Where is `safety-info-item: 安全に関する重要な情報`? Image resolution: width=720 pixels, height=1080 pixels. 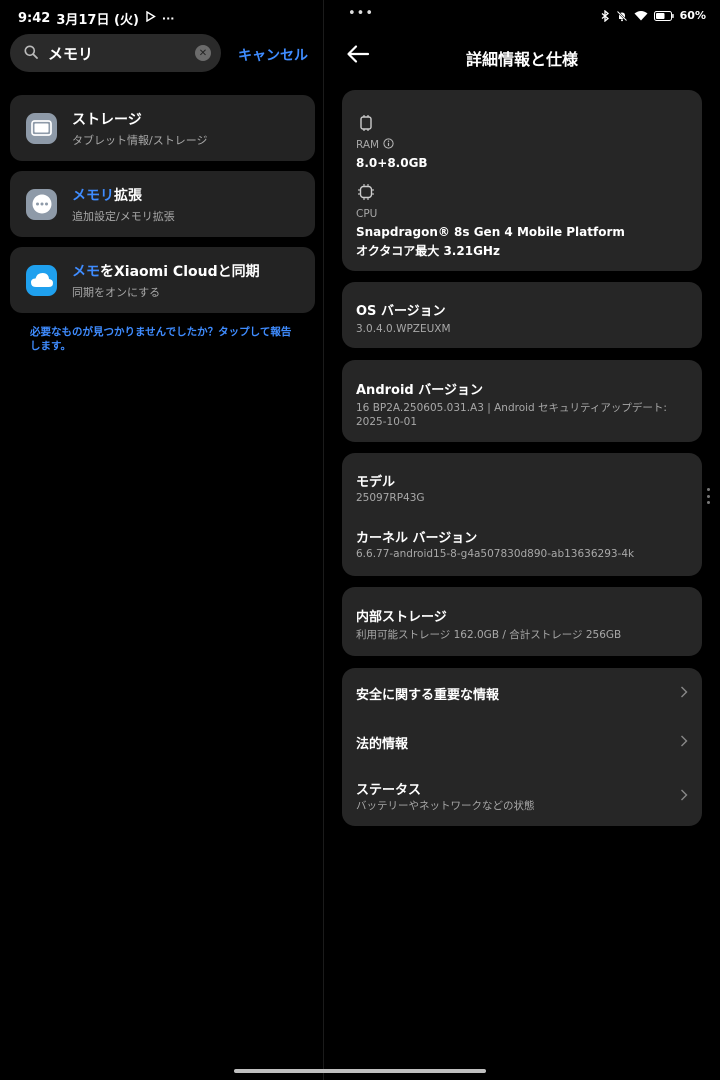 safety-info-item: 安全に関する重要な情報 is located at coordinates (522, 692).